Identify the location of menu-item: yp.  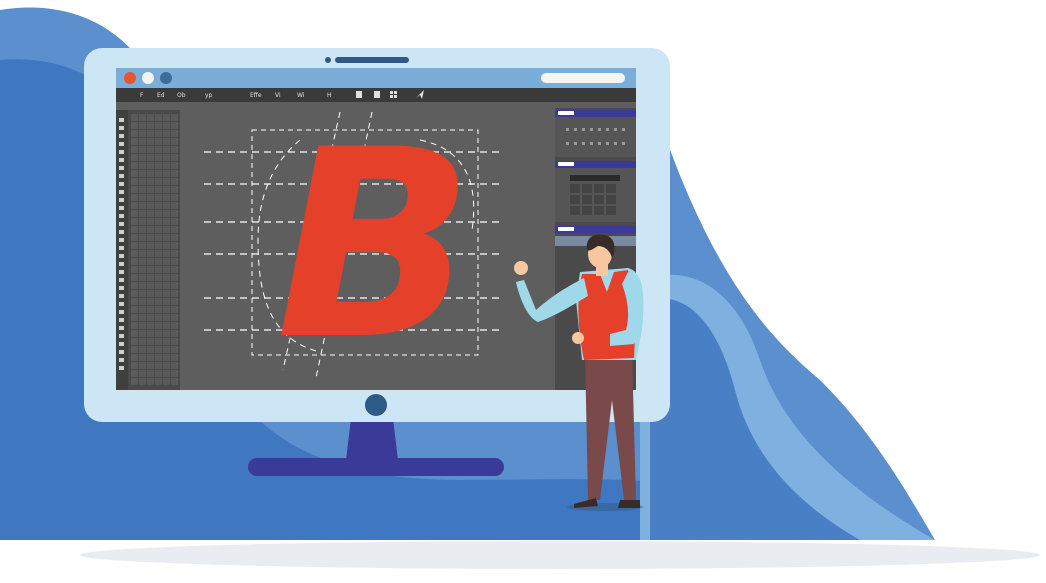
(209, 95).